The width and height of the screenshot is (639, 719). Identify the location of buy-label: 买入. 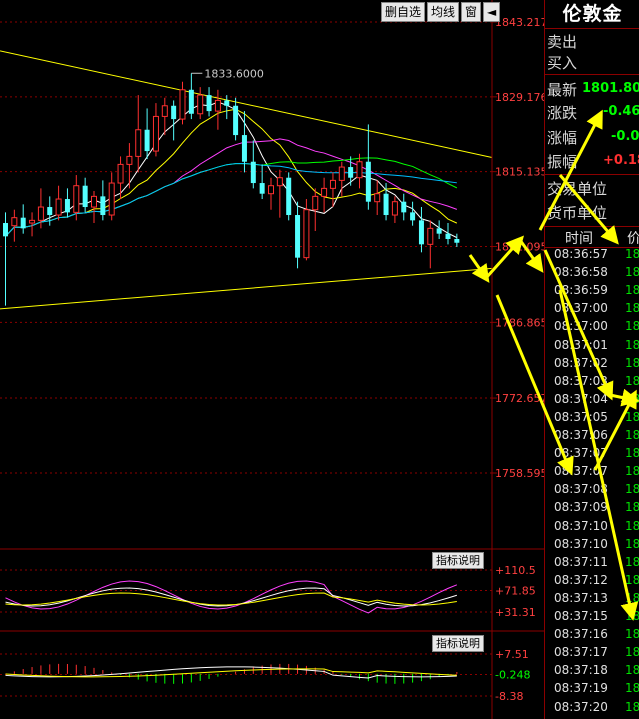
(562, 63).